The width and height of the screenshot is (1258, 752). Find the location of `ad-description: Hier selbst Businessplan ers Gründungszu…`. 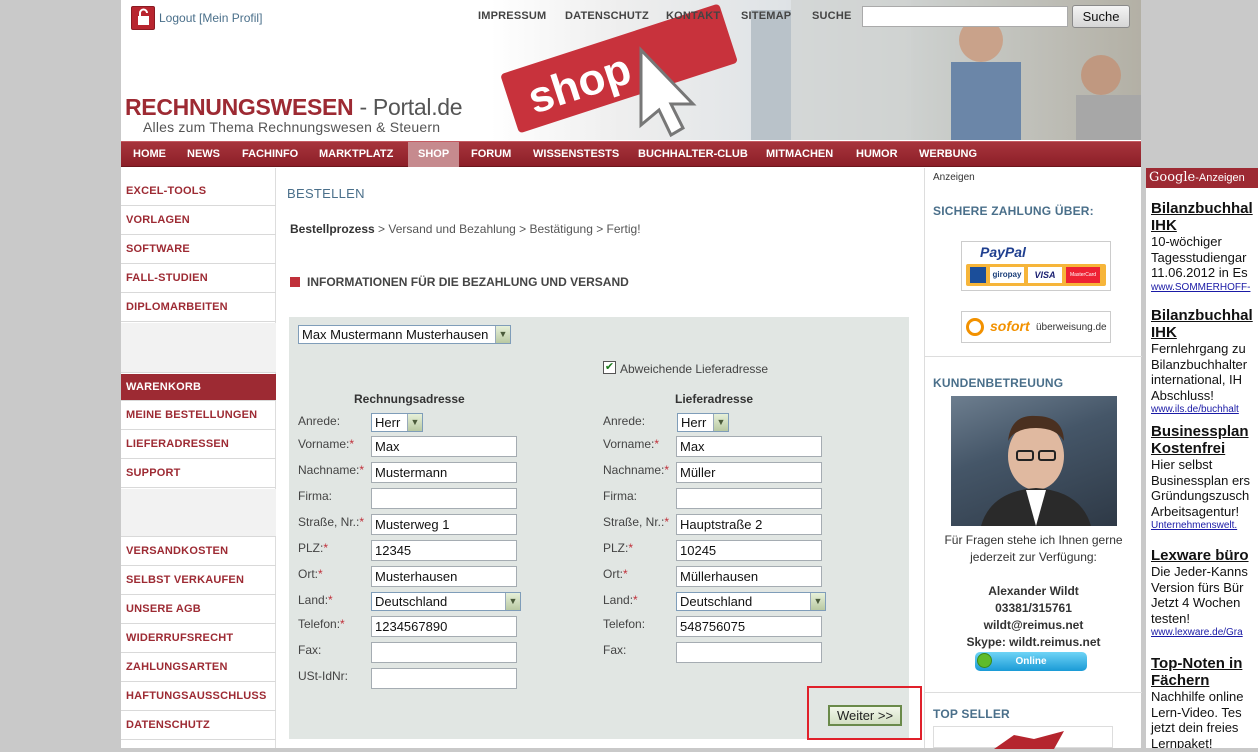

ad-description: Hier selbst Businessplan ers Gründungszu… is located at coordinates (1200, 488).